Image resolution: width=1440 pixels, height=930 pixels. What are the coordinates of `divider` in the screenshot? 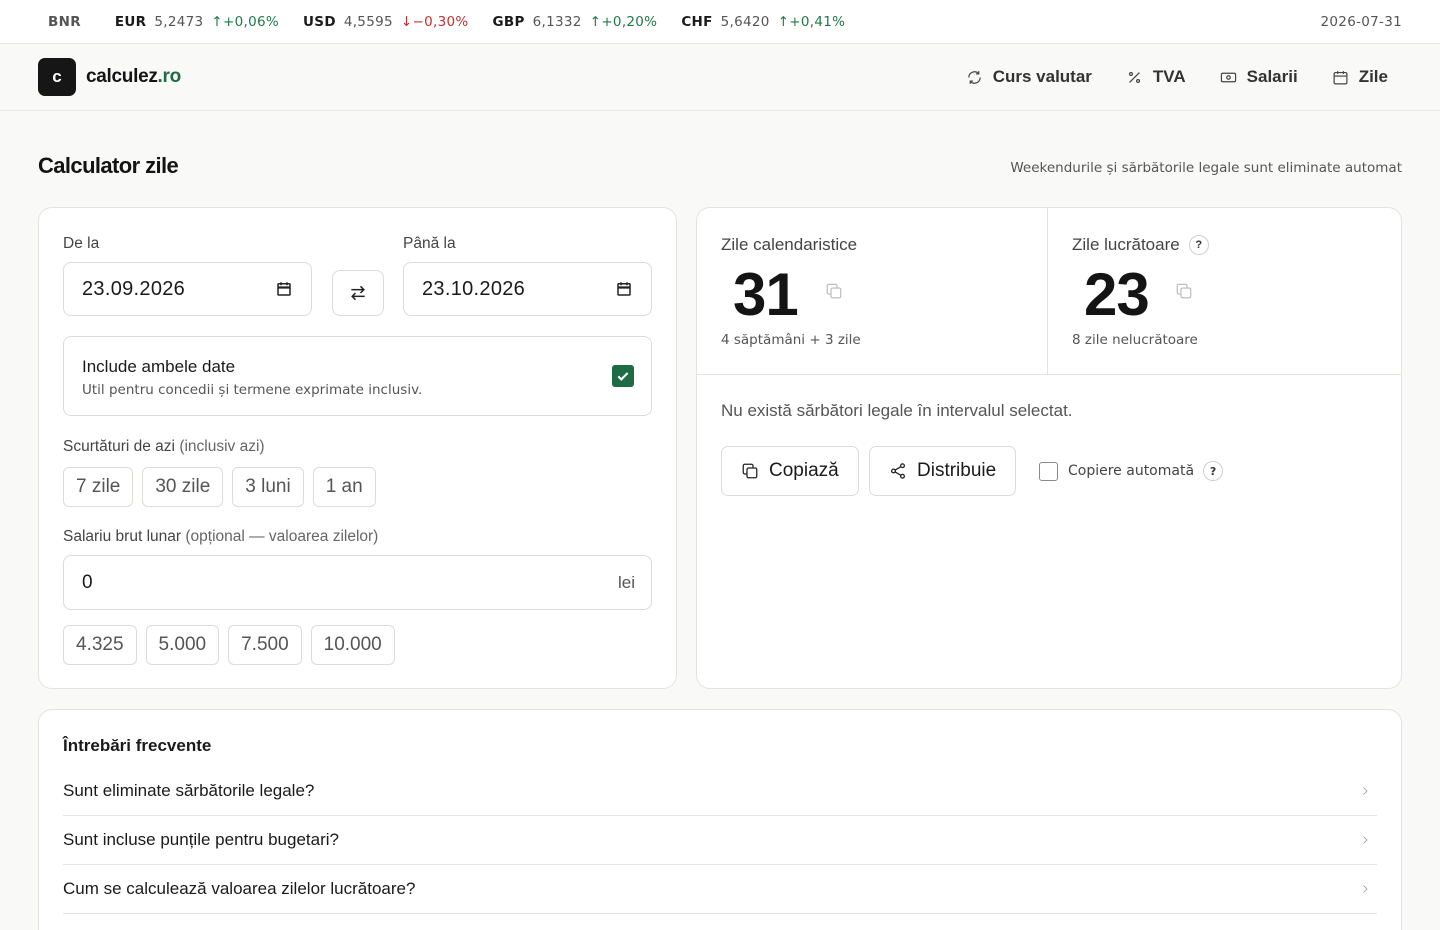 It's located at (1049, 374).